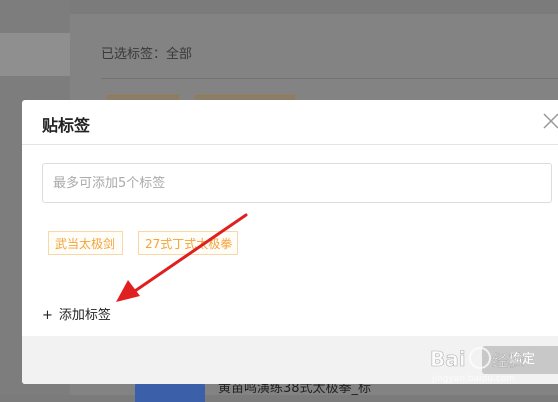  What do you see at coordinates (66, 125) in the screenshot?
I see `dialog-title: 贴标签` at bounding box center [66, 125].